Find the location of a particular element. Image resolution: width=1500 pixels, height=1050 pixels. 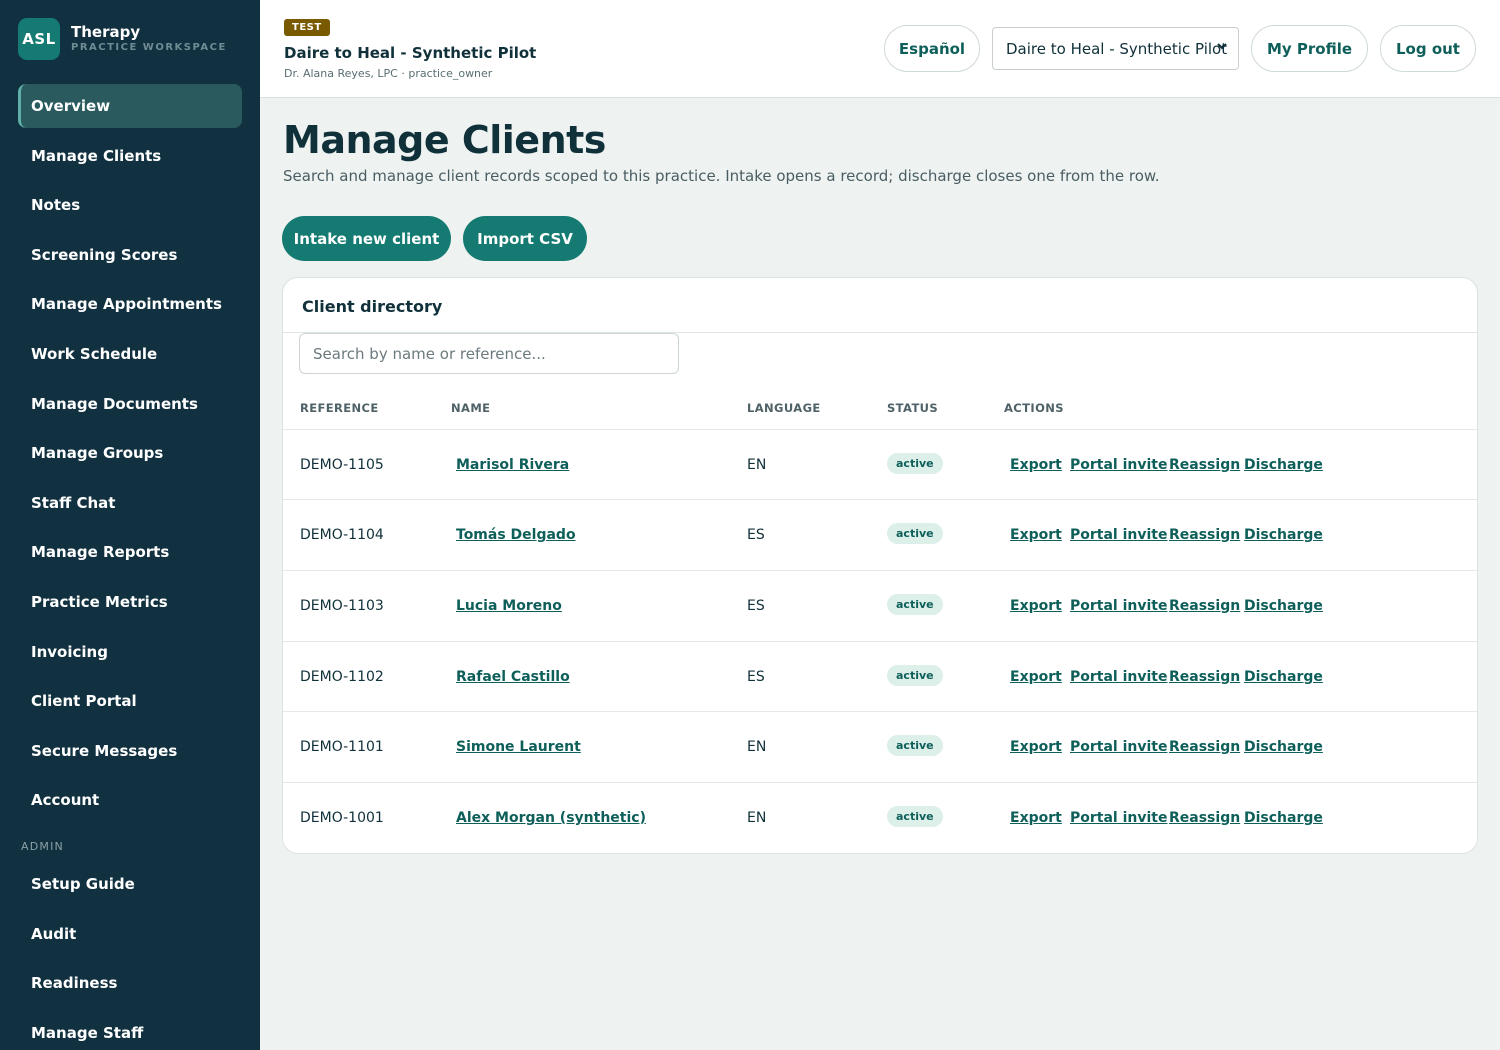

sidebar-item-overview: Overview is located at coordinates (130, 106).